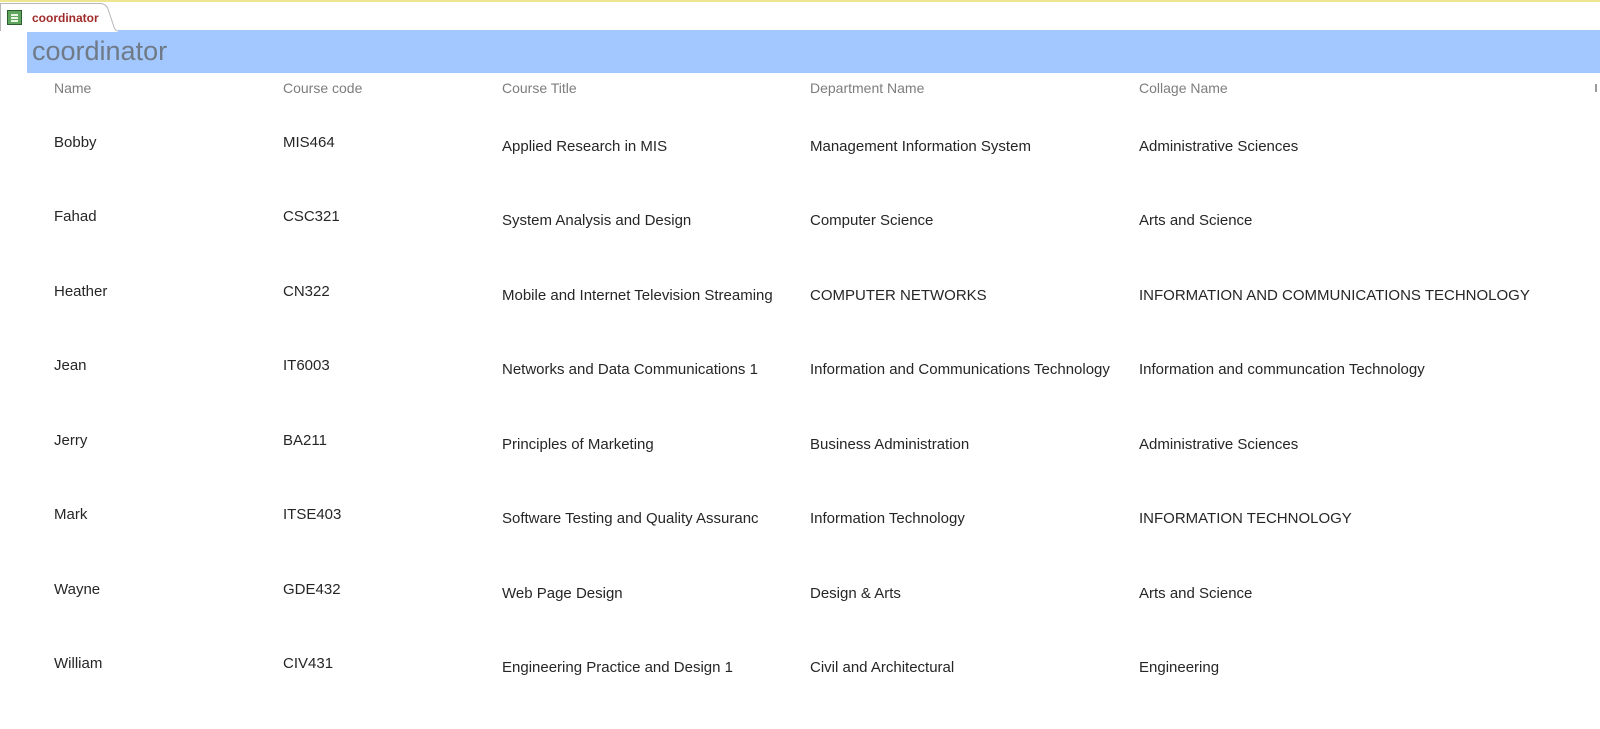  What do you see at coordinates (78, 663) in the screenshot?
I see `cell-name: William` at bounding box center [78, 663].